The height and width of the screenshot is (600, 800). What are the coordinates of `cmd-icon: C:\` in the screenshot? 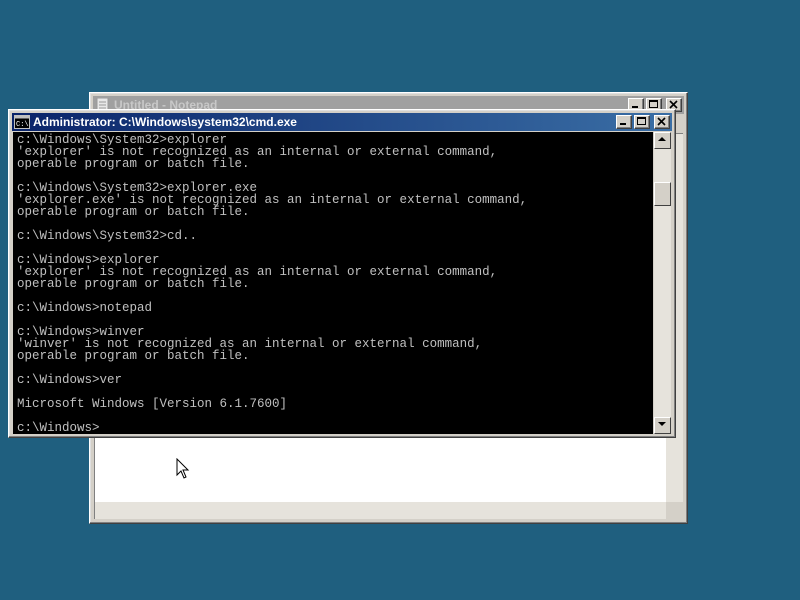 It's located at (22, 122).